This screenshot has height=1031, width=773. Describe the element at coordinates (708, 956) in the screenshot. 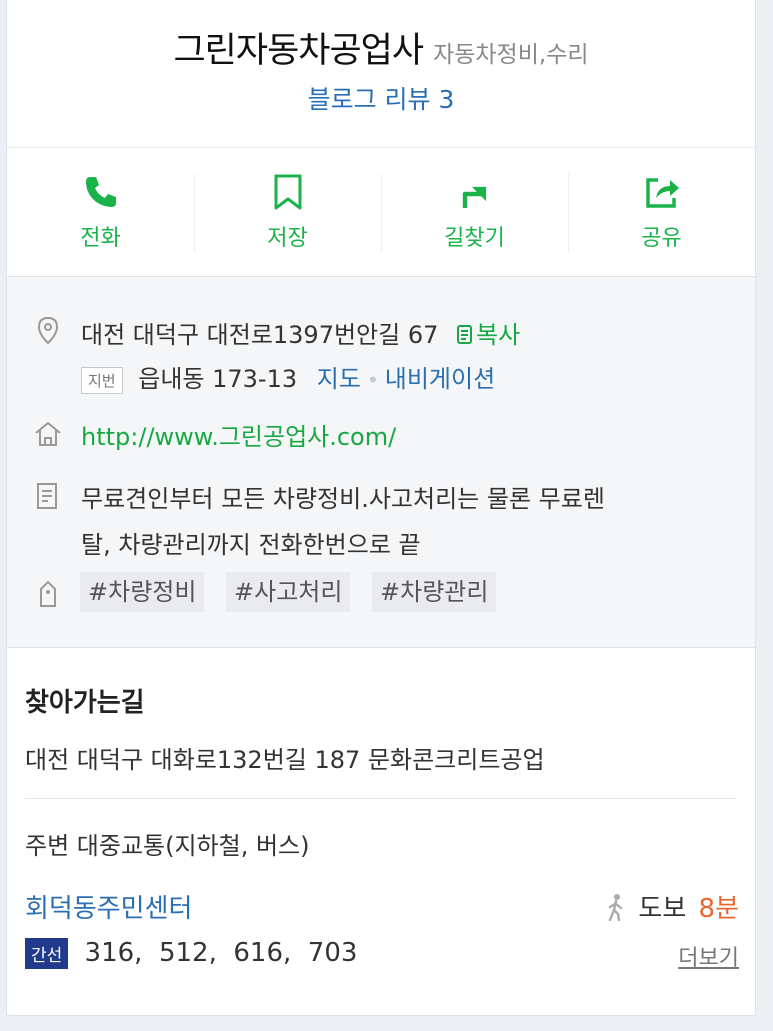

I see `more-transit-link: 더보기` at that location.